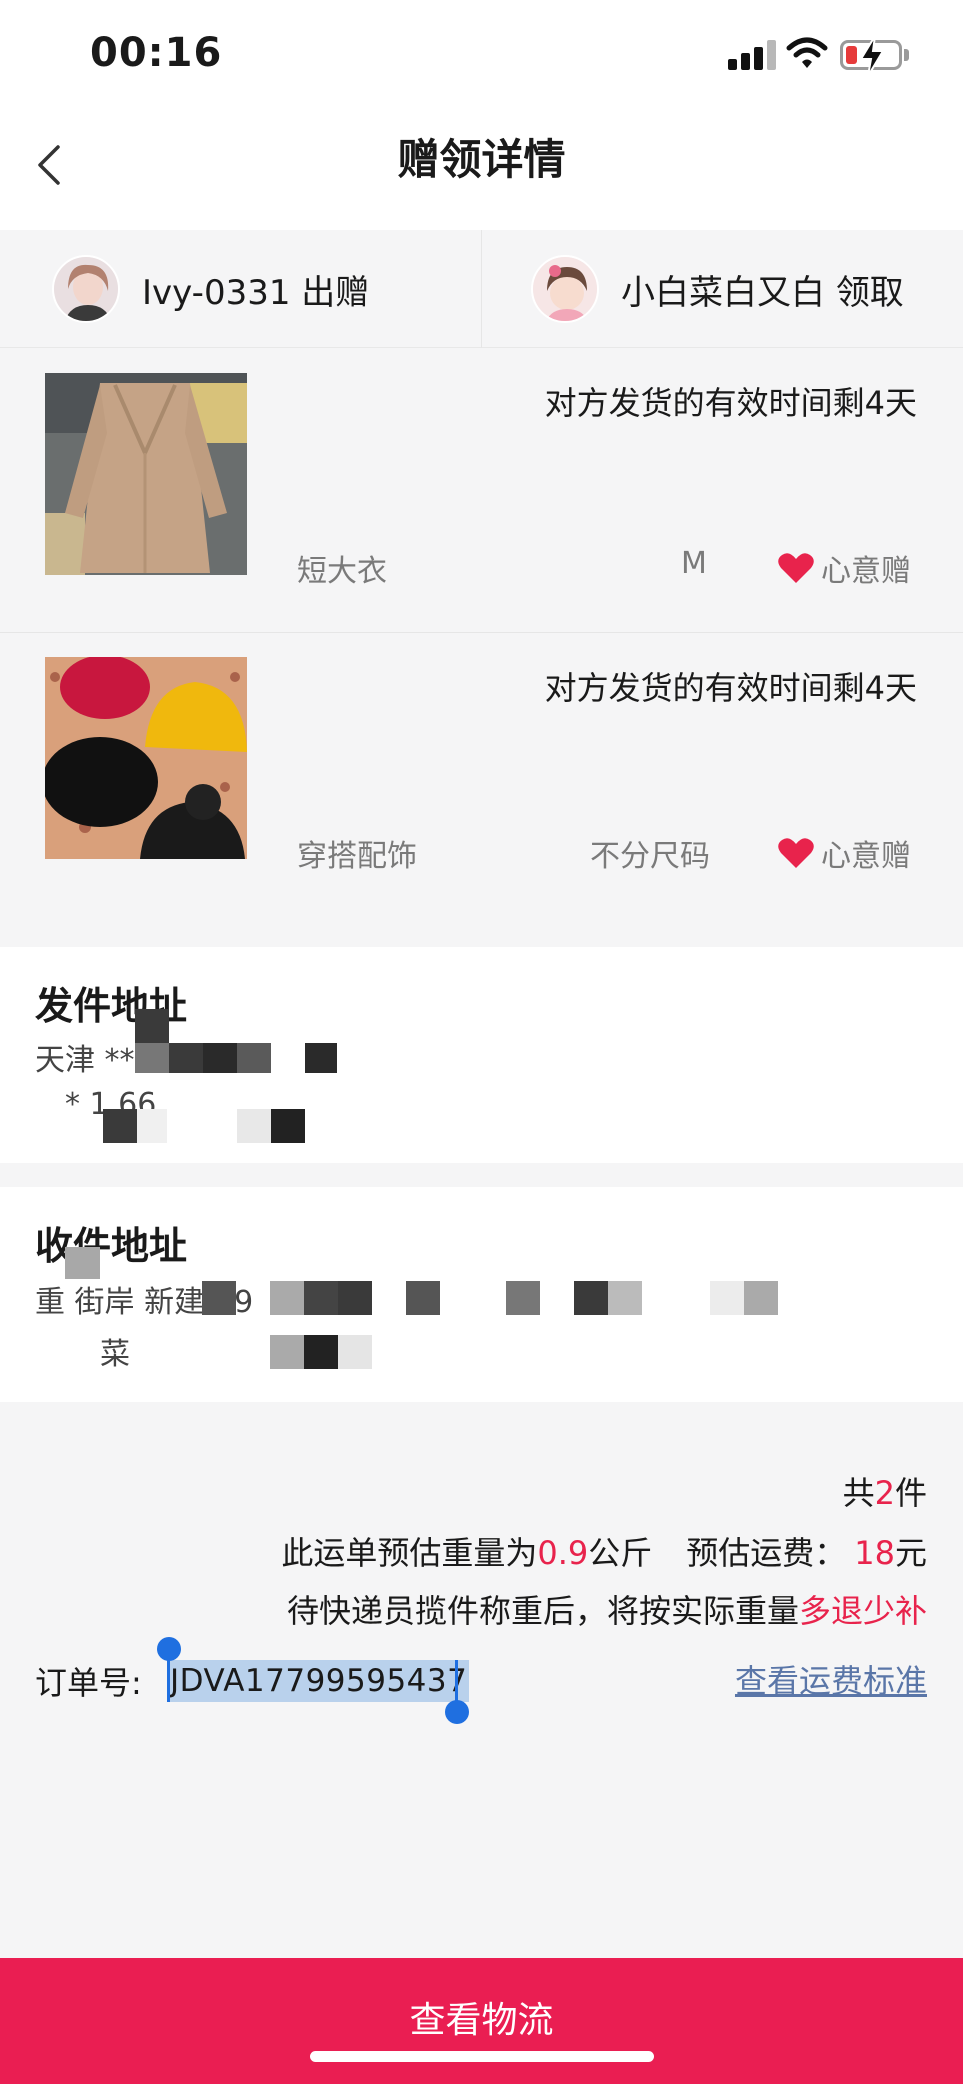  Describe the element at coordinates (481, 159) in the screenshot. I see `page-title: 赠领详情` at that location.